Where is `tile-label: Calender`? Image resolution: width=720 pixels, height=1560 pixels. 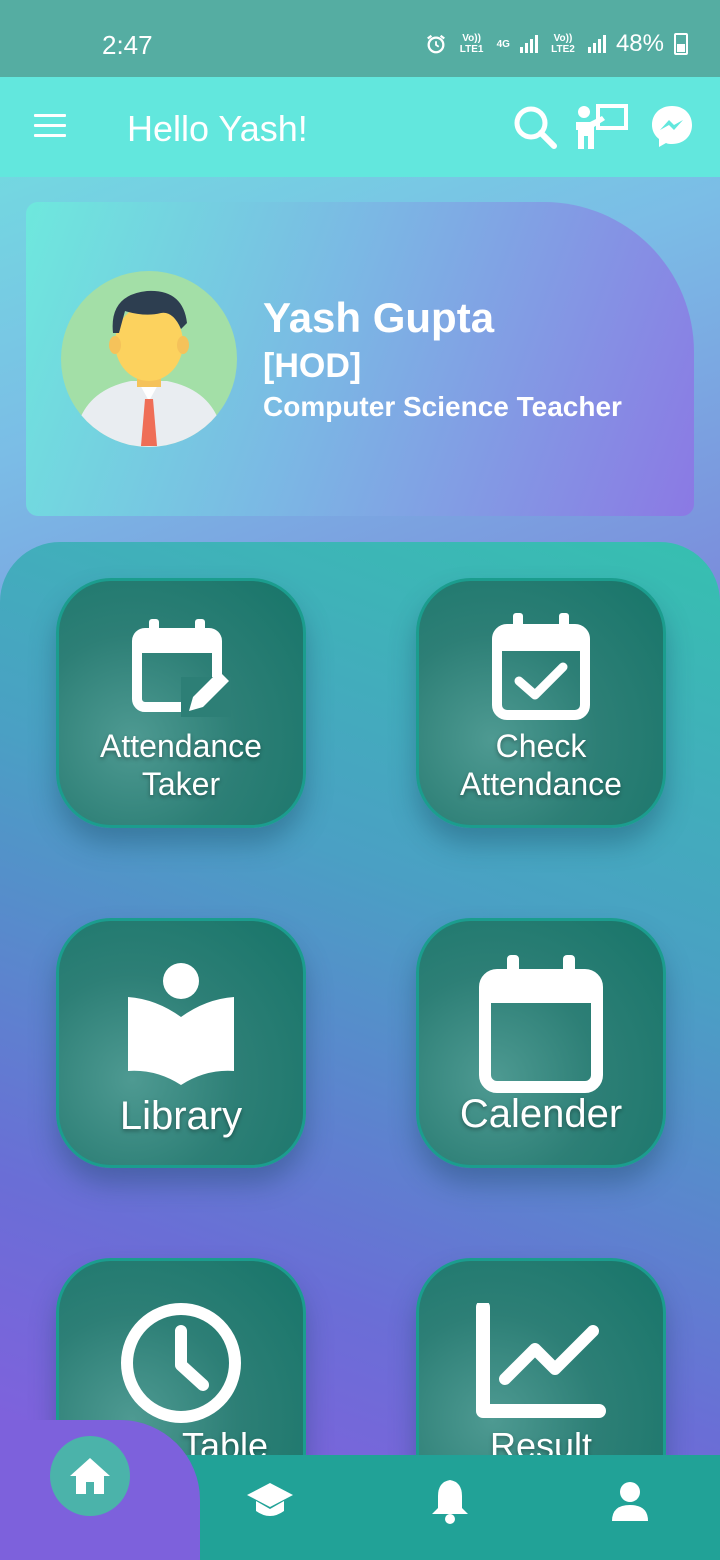 tile-label: Calender is located at coordinates (541, 1114).